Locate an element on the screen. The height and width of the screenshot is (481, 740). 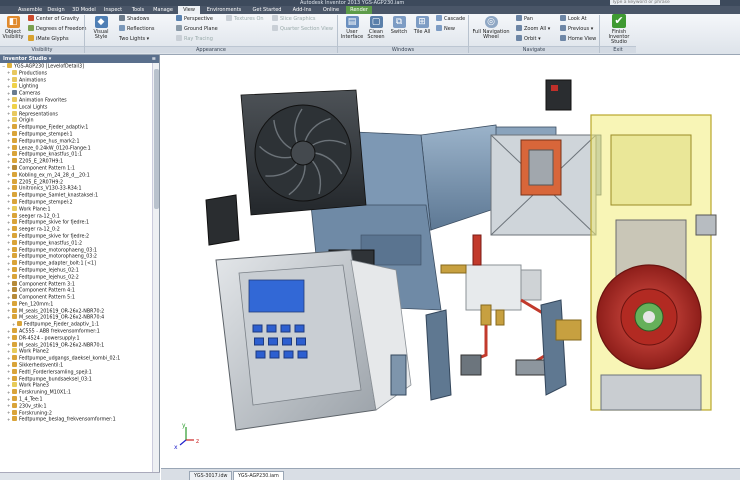
tab-manage: Manage is located at coordinates (163, 10).